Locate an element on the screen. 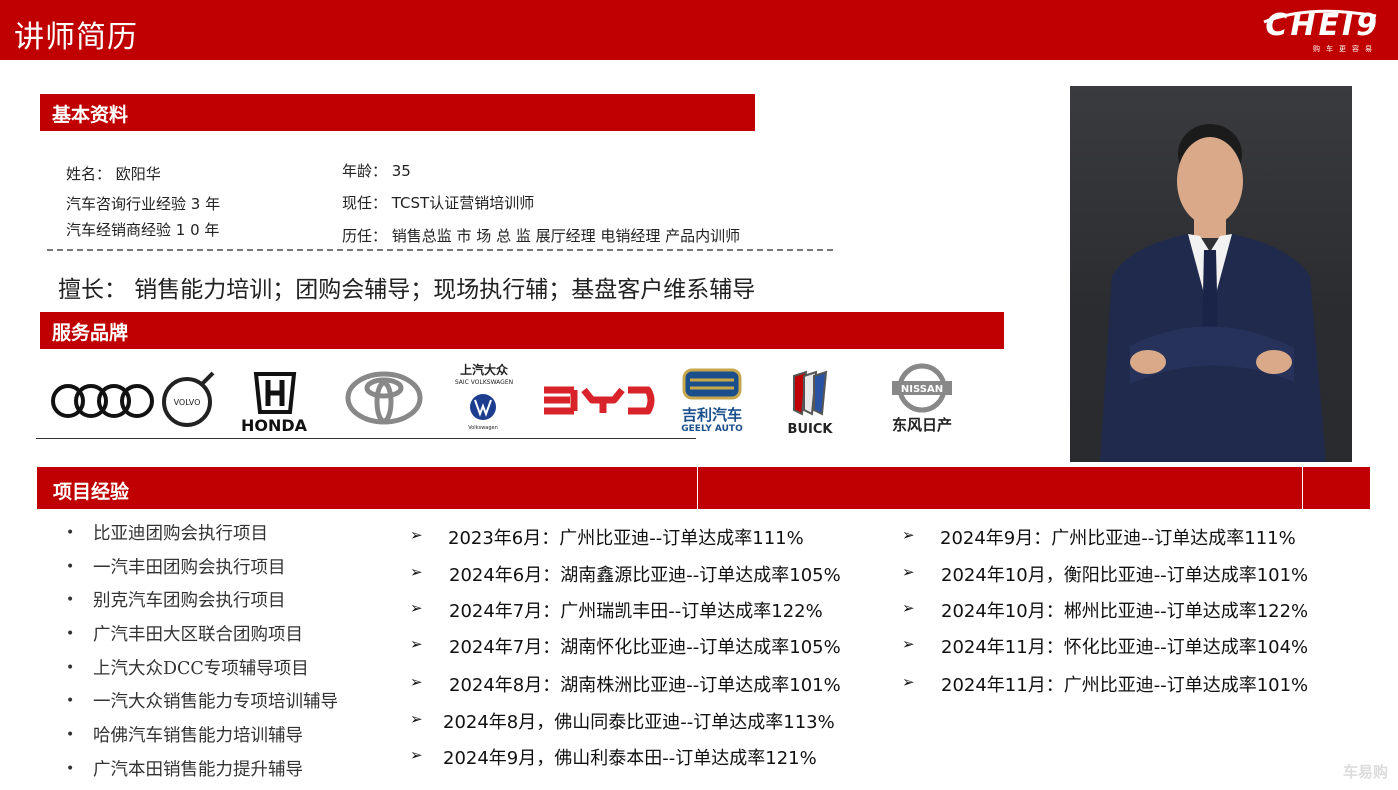 The image size is (1398, 790). result-item: ➢ 2024年11月：怀化比亚迪--订单达成率104% is located at coordinates (1105, 646).